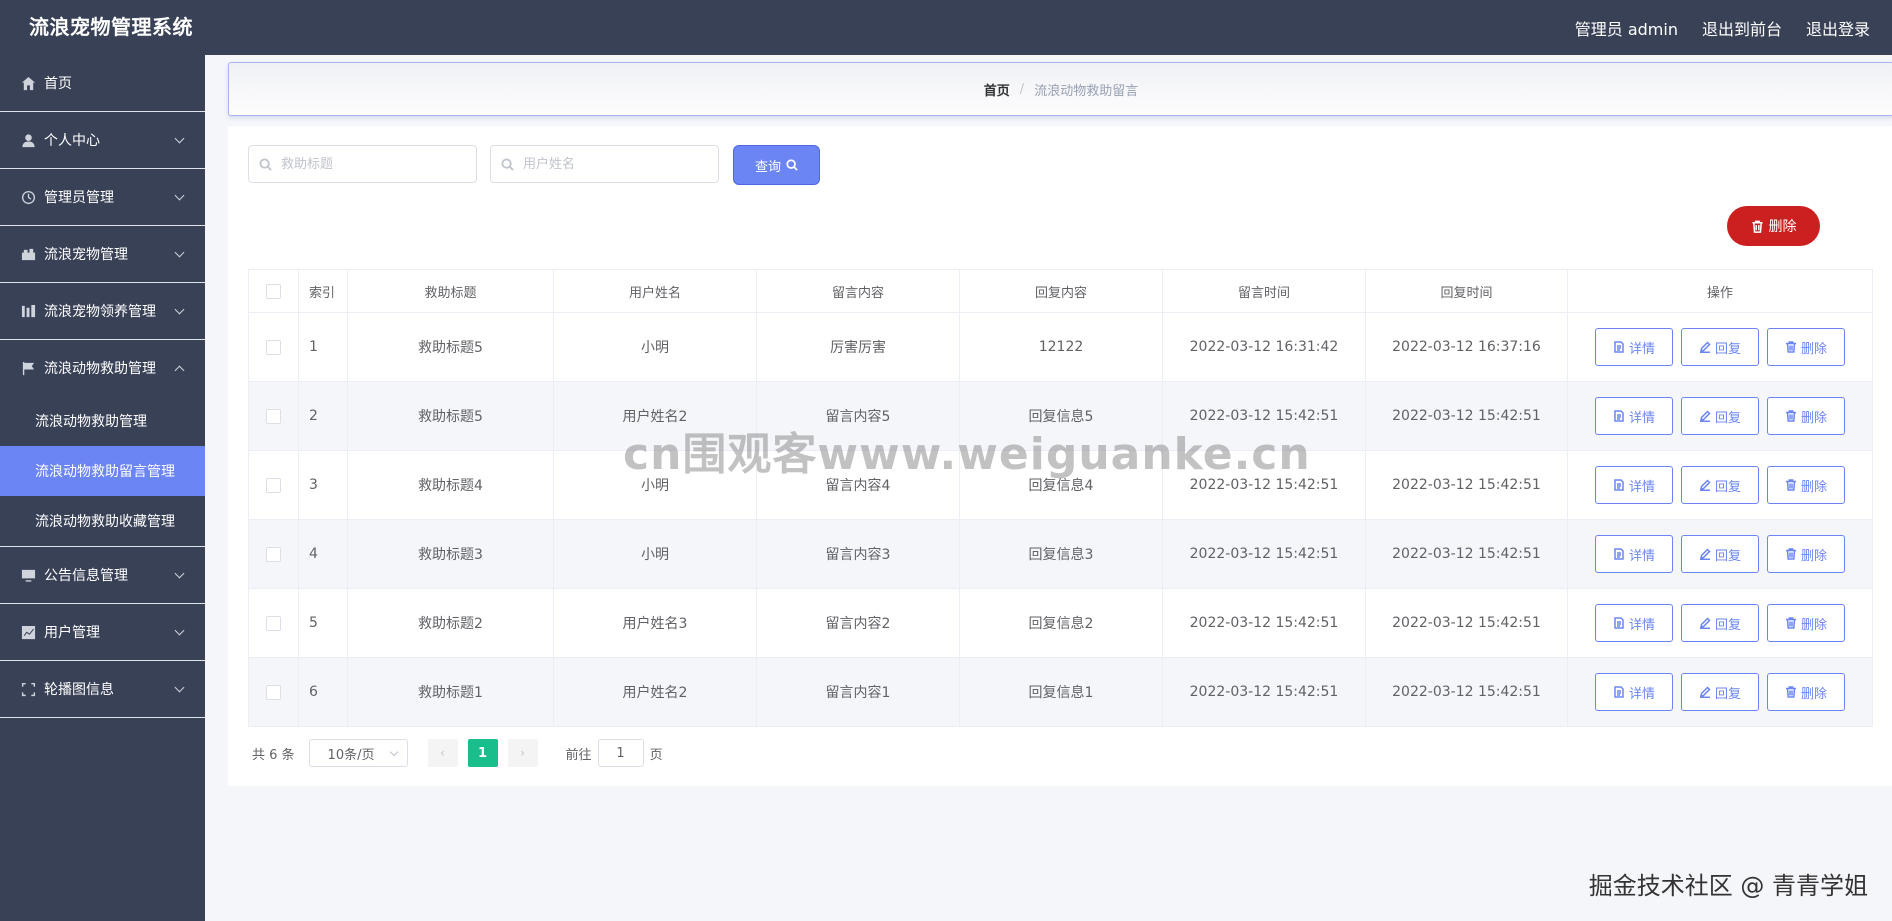  What do you see at coordinates (371, 164) in the screenshot?
I see `rescue-title-input` at bounding box center [371, 164].